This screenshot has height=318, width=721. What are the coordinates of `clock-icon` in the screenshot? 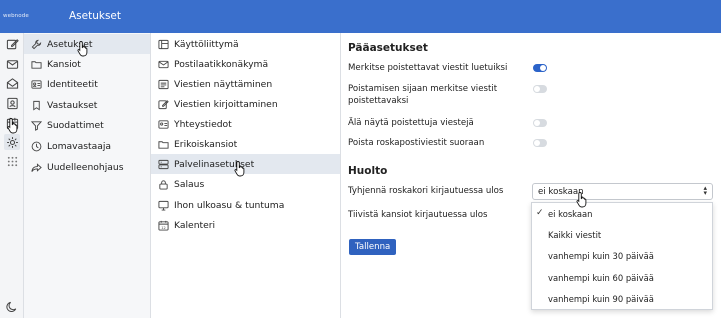 It's located at (36, 146).